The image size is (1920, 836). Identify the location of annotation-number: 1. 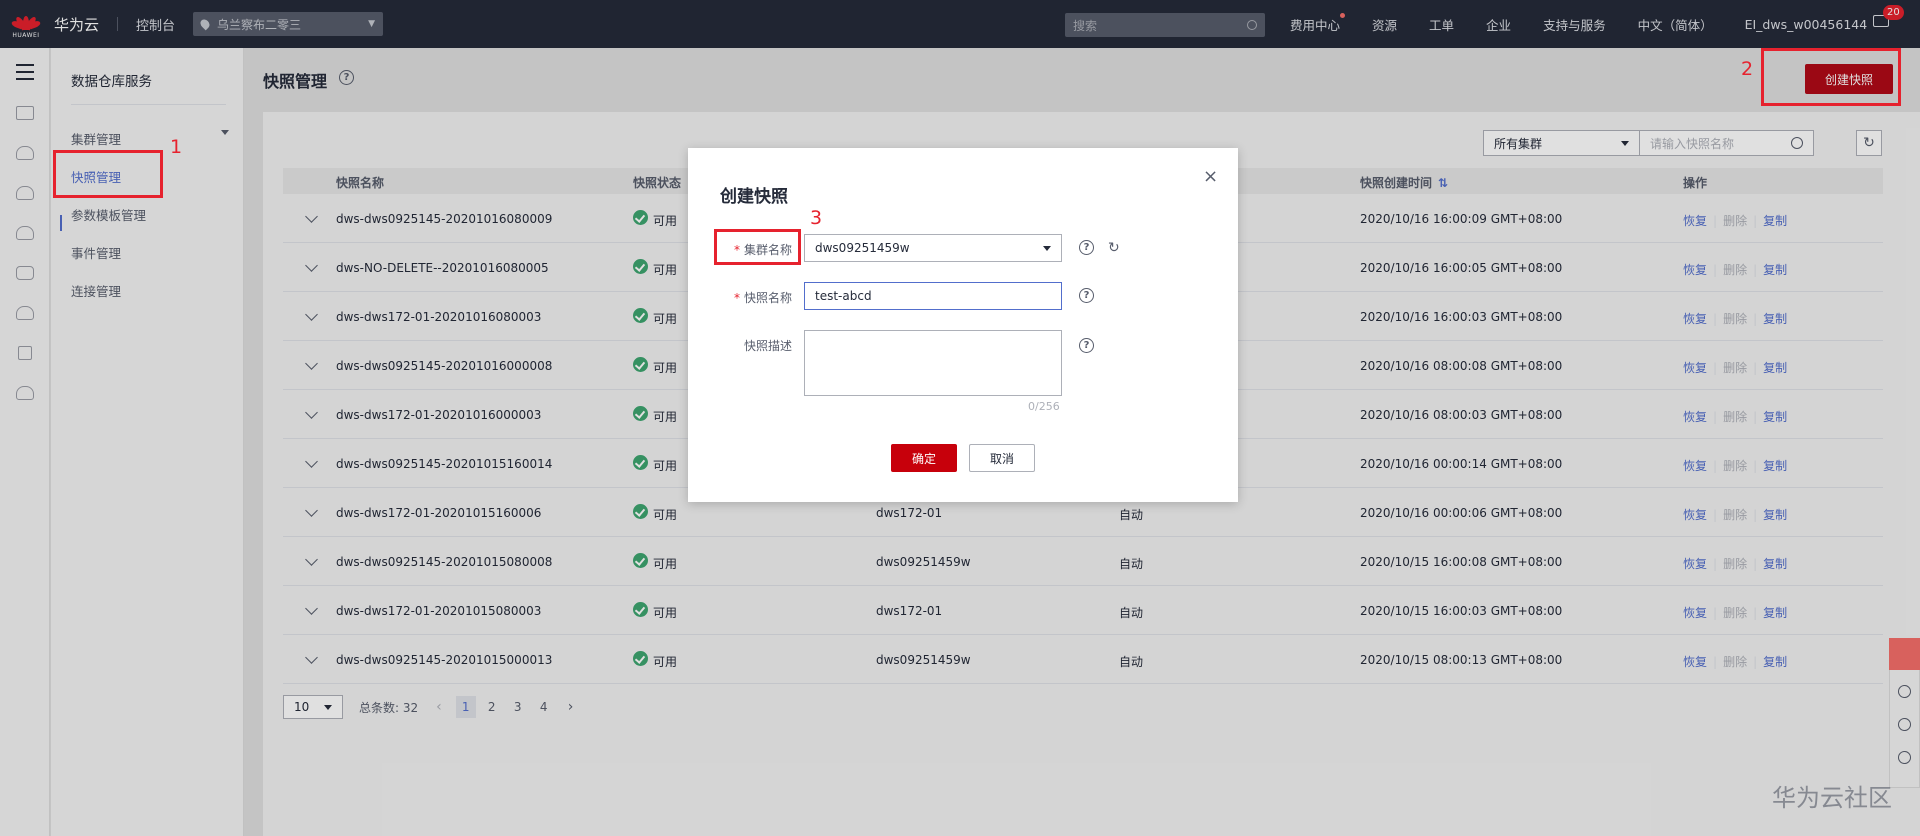
(176, 147).